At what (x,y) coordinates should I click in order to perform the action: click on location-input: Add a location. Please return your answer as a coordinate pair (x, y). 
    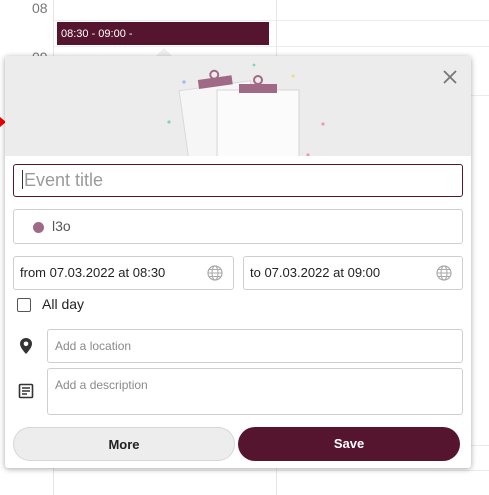
    Looking at the image, I should click on (255, 346).